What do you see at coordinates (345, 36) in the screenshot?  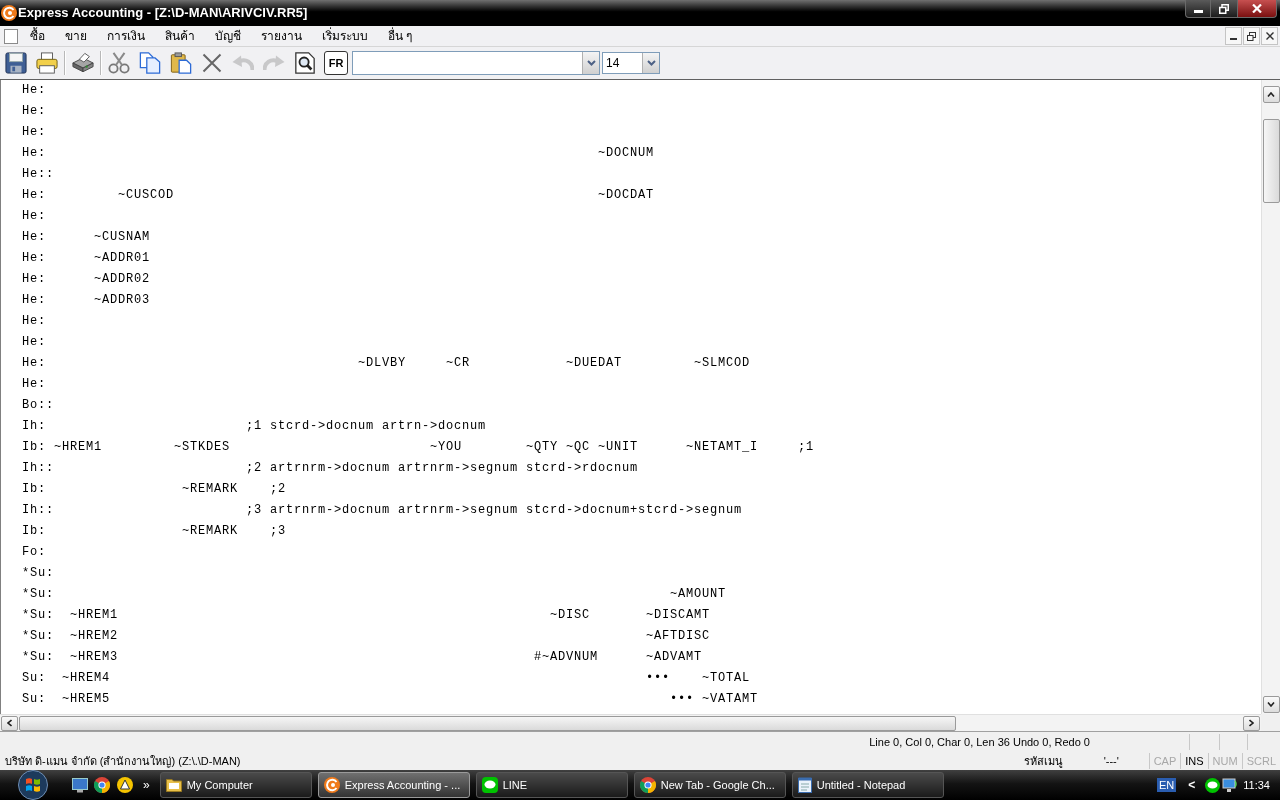 I see `menu-item: เริ่มระบบ` at bounding box center [345, 36].